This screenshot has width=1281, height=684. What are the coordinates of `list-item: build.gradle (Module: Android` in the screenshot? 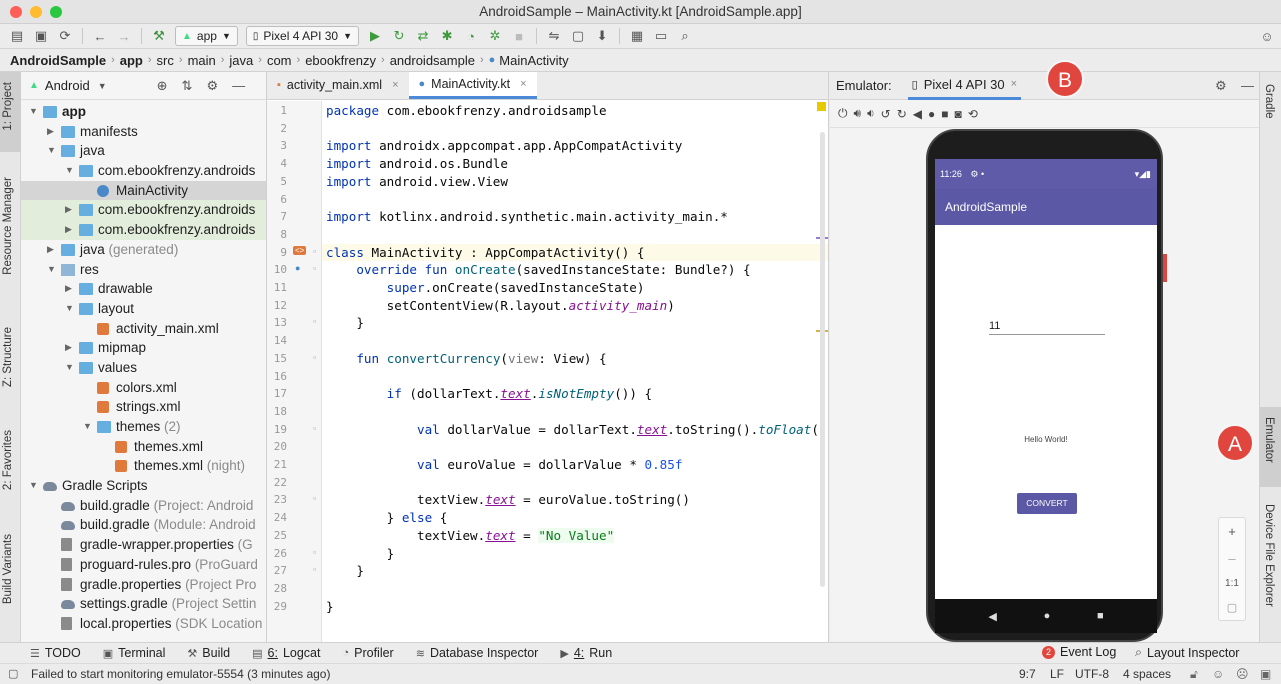 It's located at (143, 525).